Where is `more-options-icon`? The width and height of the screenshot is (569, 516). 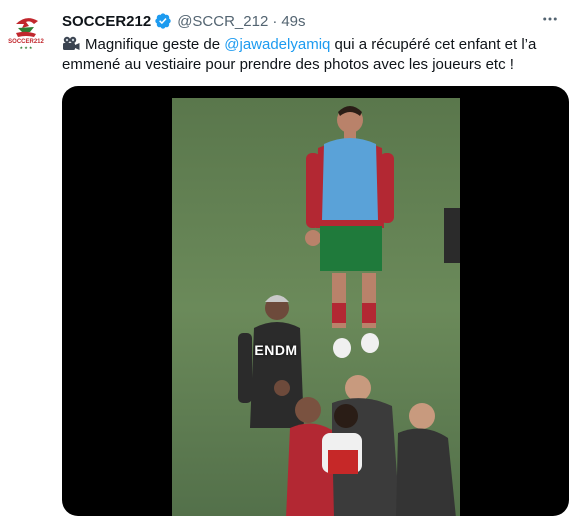
more-options-icon is located at coordinates (550, 19).